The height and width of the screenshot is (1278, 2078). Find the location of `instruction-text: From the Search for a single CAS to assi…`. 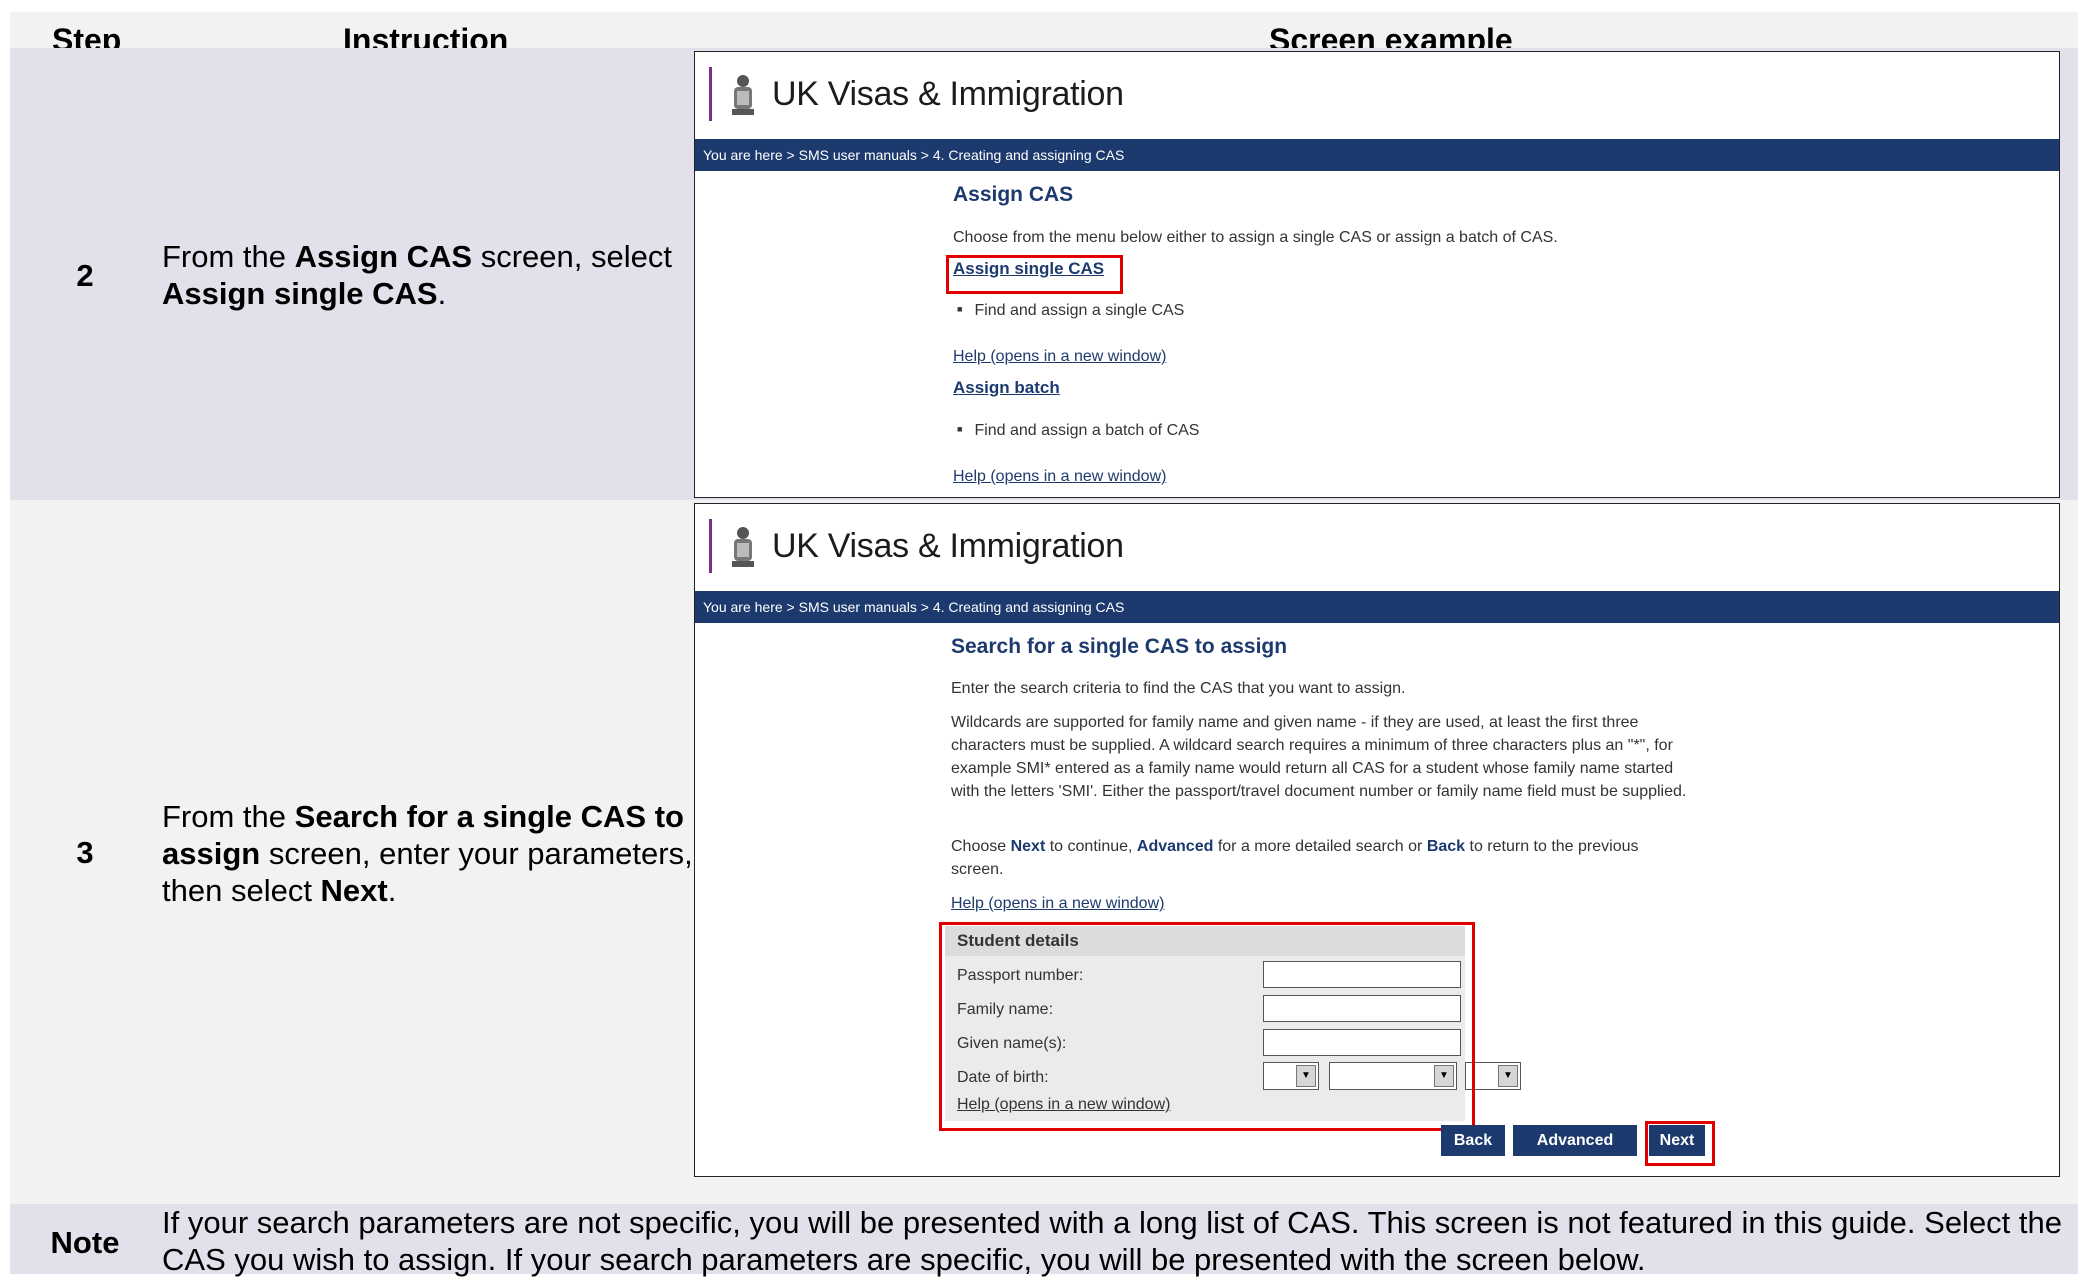

instruction-text: From the Search for a single CAS to assi… is located at coordinates (427, 853).